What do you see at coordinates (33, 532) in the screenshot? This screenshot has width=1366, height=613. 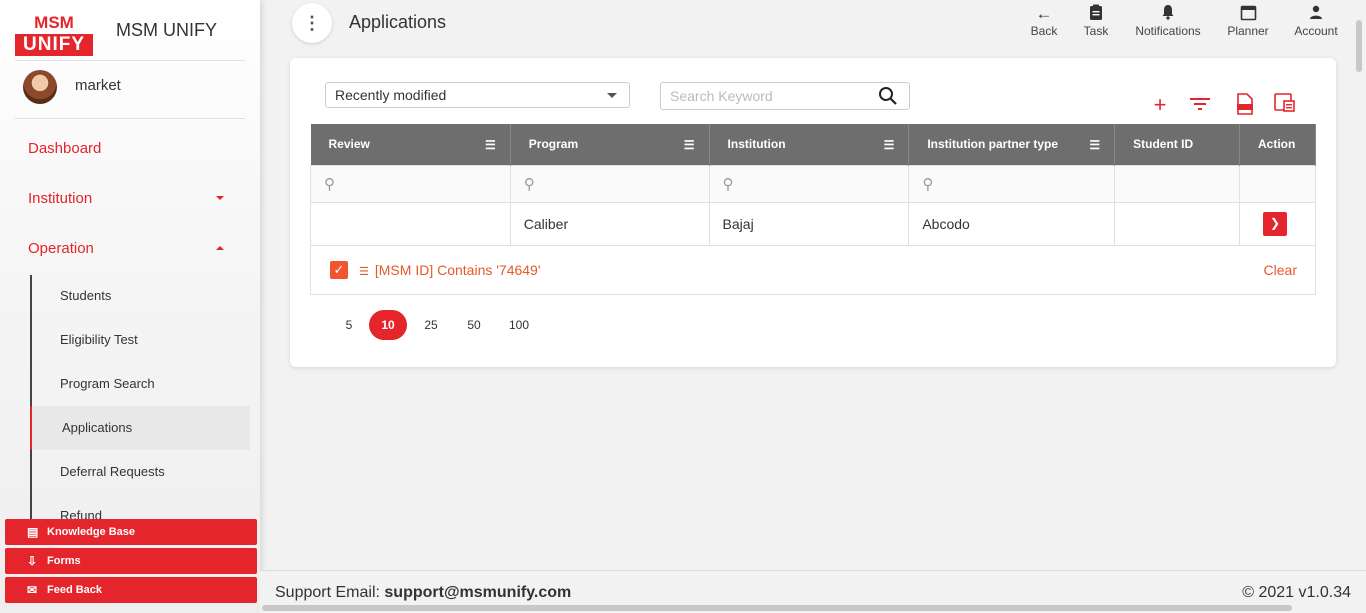 I see `book-icon: ▤` at bounding box center [33, 532].